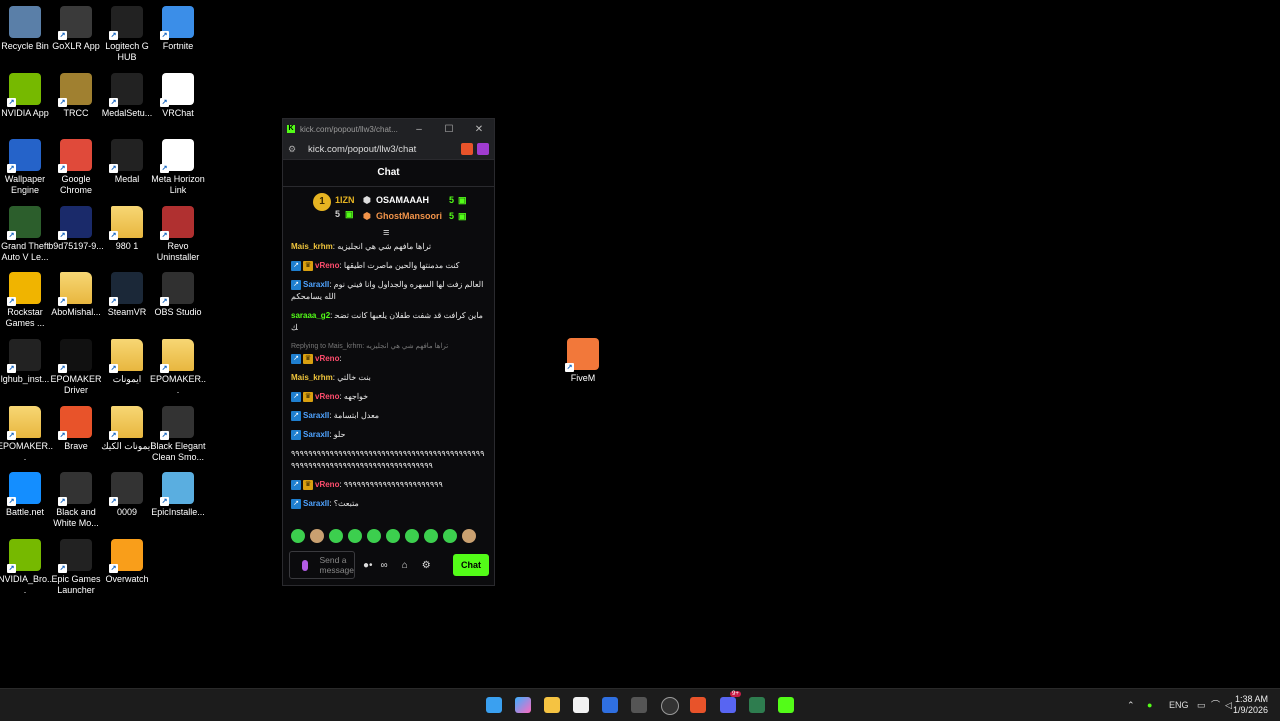  I want to click on emote-picker-icon: ●•, so click(368, 565).